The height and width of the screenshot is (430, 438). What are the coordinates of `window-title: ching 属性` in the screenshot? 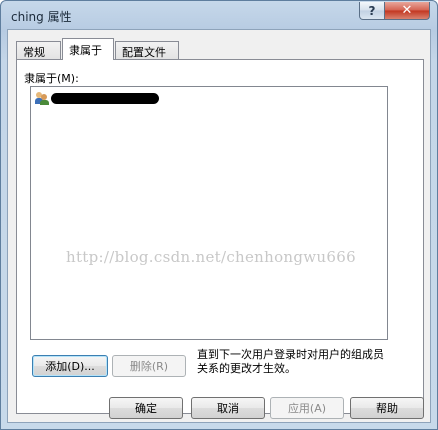 It's located at (41, 17).